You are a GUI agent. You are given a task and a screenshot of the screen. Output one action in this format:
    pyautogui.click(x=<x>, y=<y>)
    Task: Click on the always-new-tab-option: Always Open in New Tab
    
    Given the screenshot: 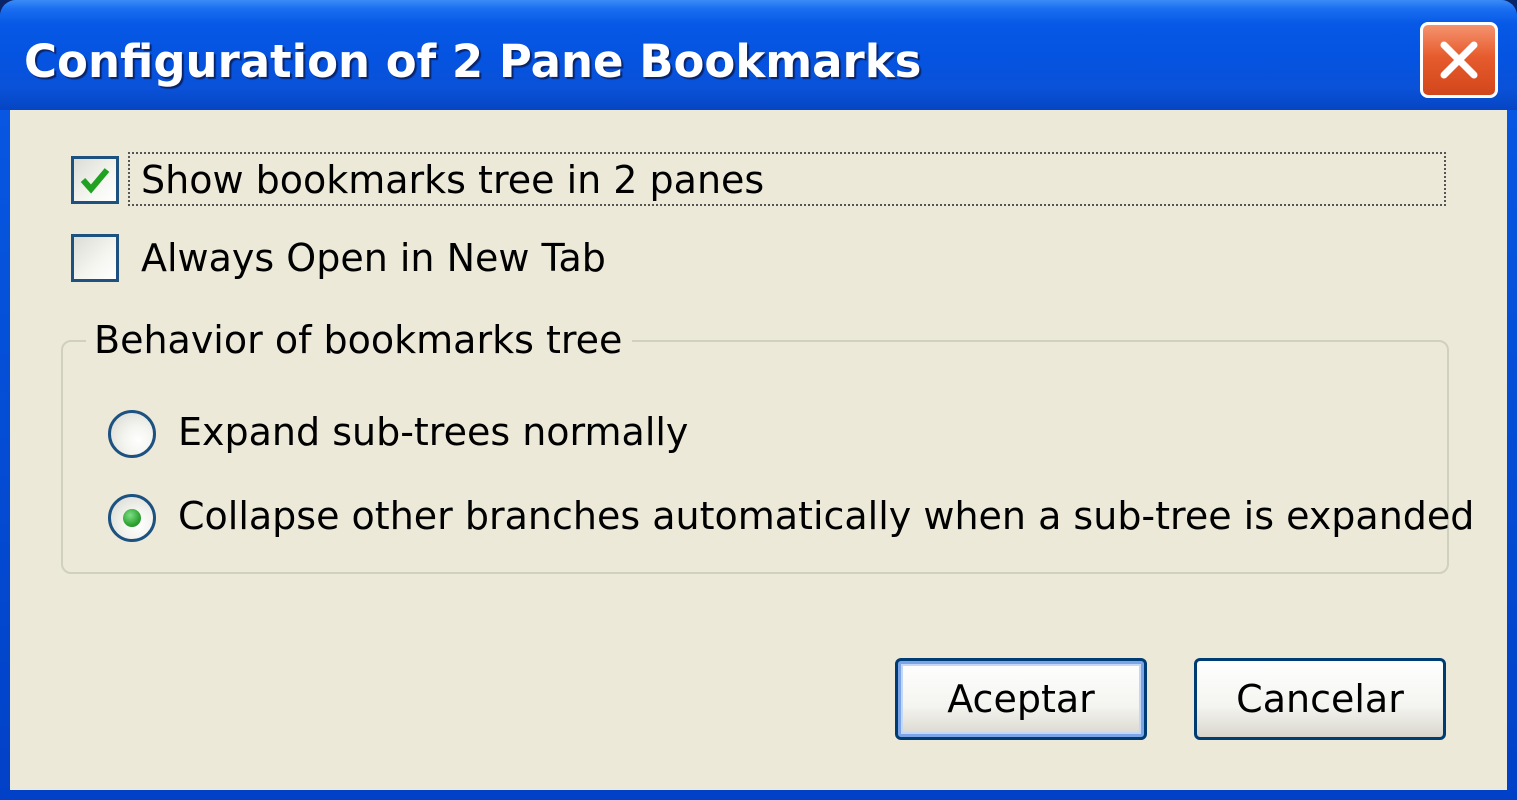 What is the action you would take?
    pyautogui.click(x=371, y=258)
    